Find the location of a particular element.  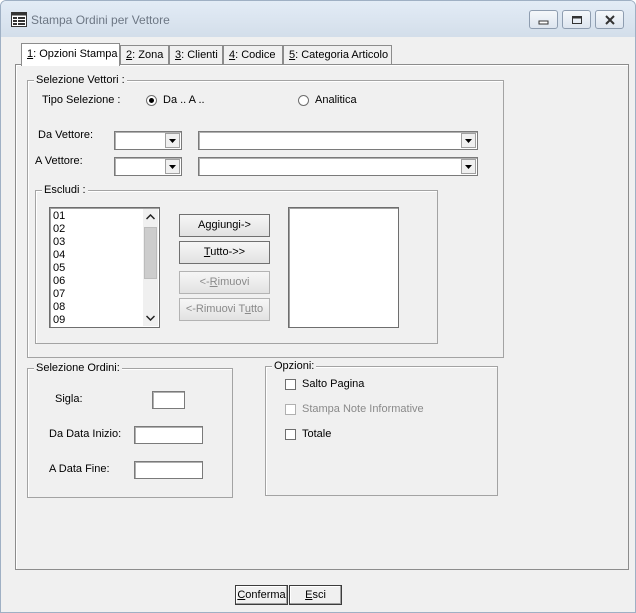

tipo-selezione-label: Tipo Selezione : is located at coordinates (81, 100).